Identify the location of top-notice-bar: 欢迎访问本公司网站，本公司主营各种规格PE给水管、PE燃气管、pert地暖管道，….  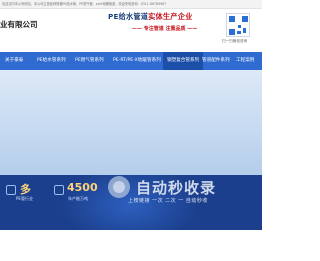
(131, 4).